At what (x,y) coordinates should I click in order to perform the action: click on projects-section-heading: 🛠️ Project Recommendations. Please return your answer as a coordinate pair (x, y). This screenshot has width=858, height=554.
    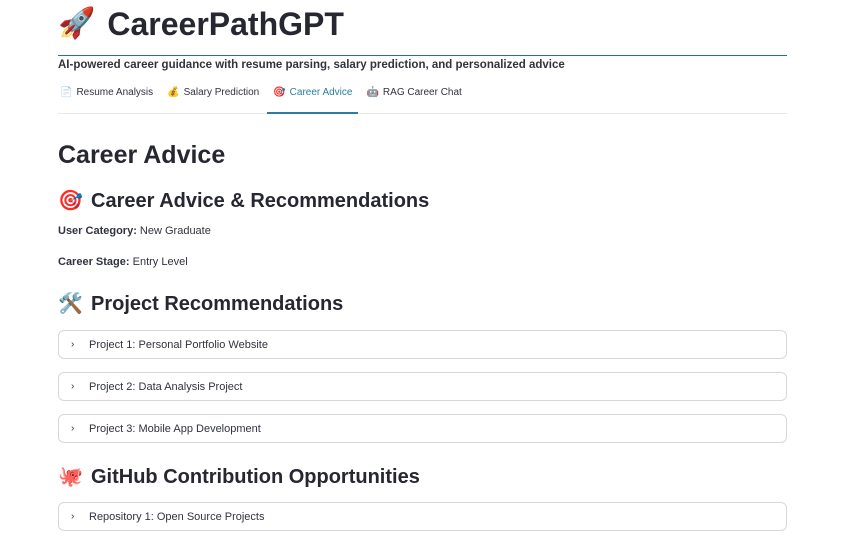
    Looking at the image, I should click on (422, 304).